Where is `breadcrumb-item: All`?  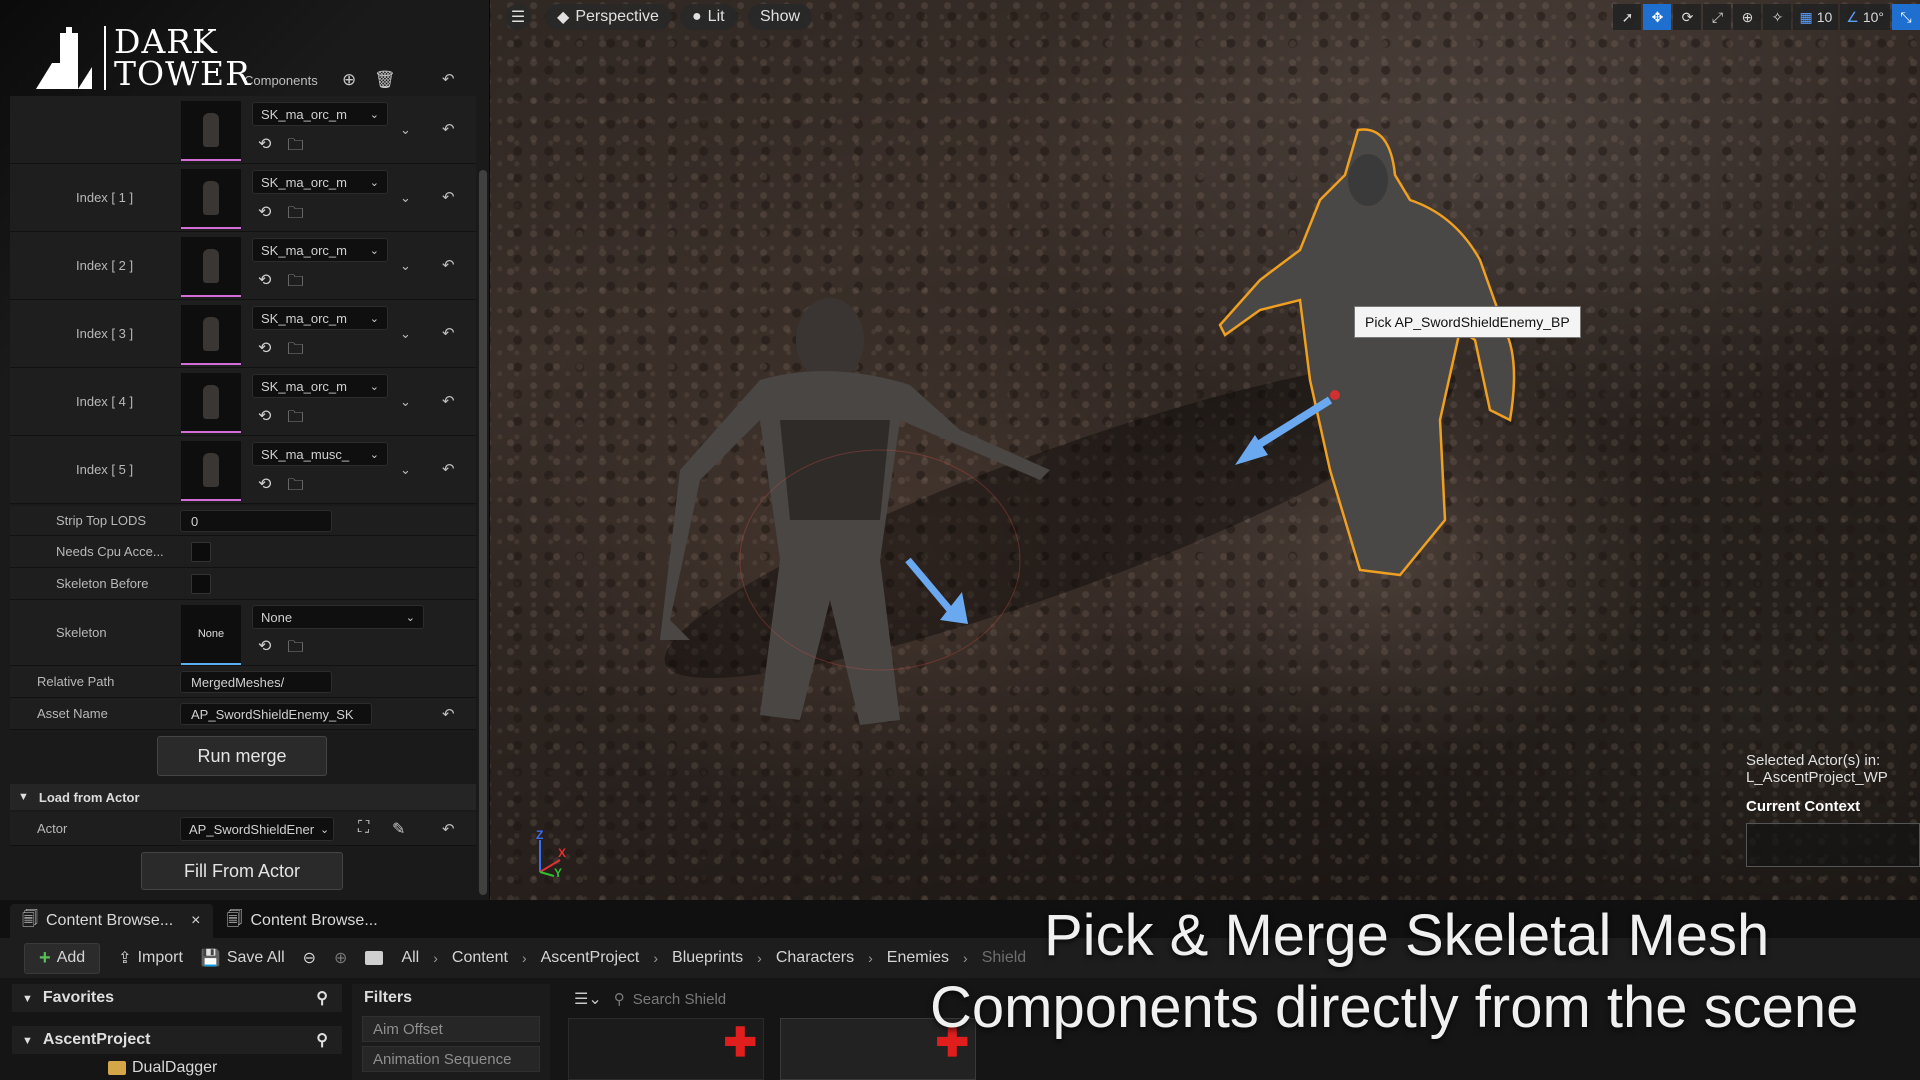 breadcrumb-item: All is located at coordinates (410, 958).